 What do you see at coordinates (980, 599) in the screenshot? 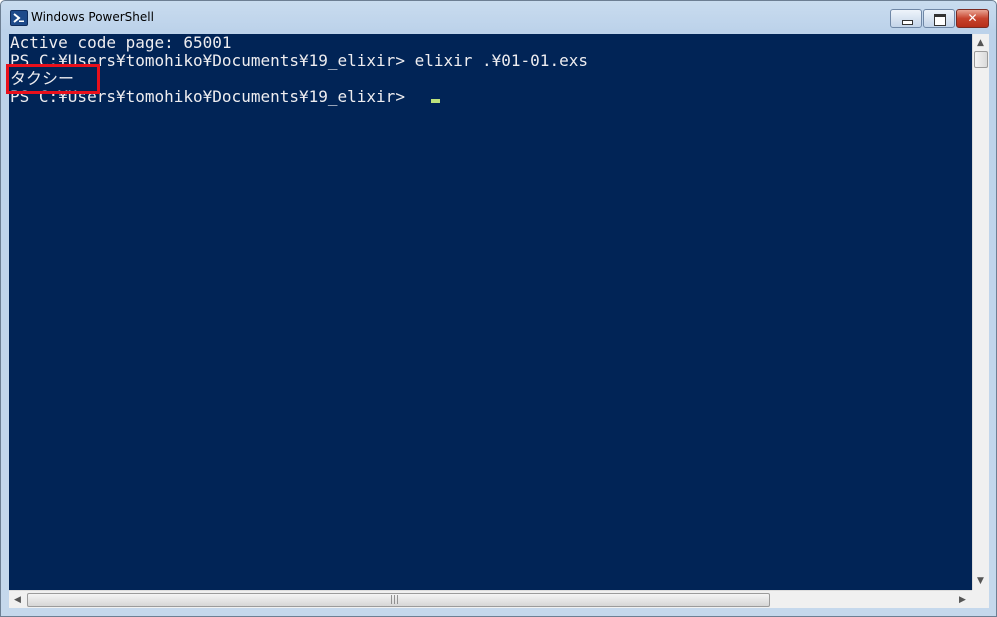
I see `scrollbar-corner` at bounding box center [980, 599].